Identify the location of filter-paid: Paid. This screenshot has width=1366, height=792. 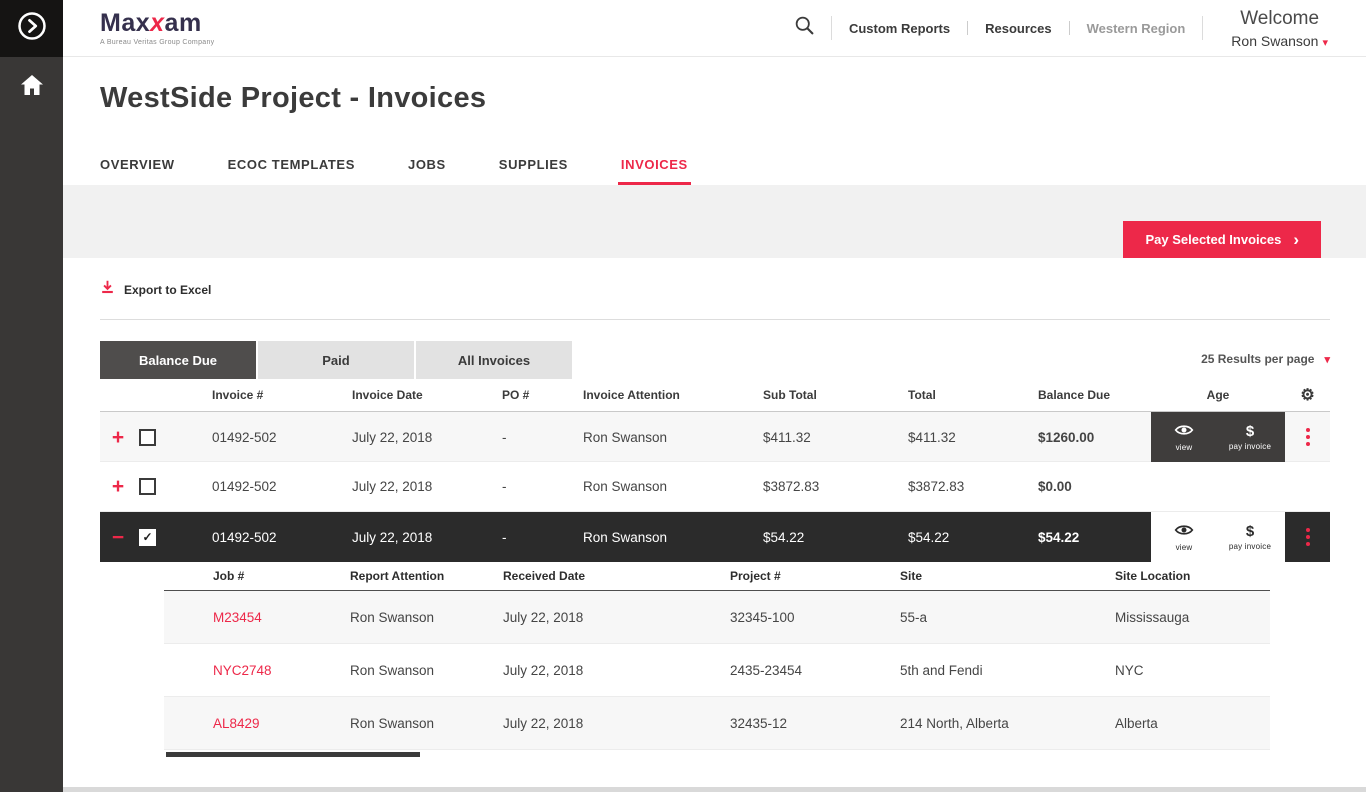
(336, 360).